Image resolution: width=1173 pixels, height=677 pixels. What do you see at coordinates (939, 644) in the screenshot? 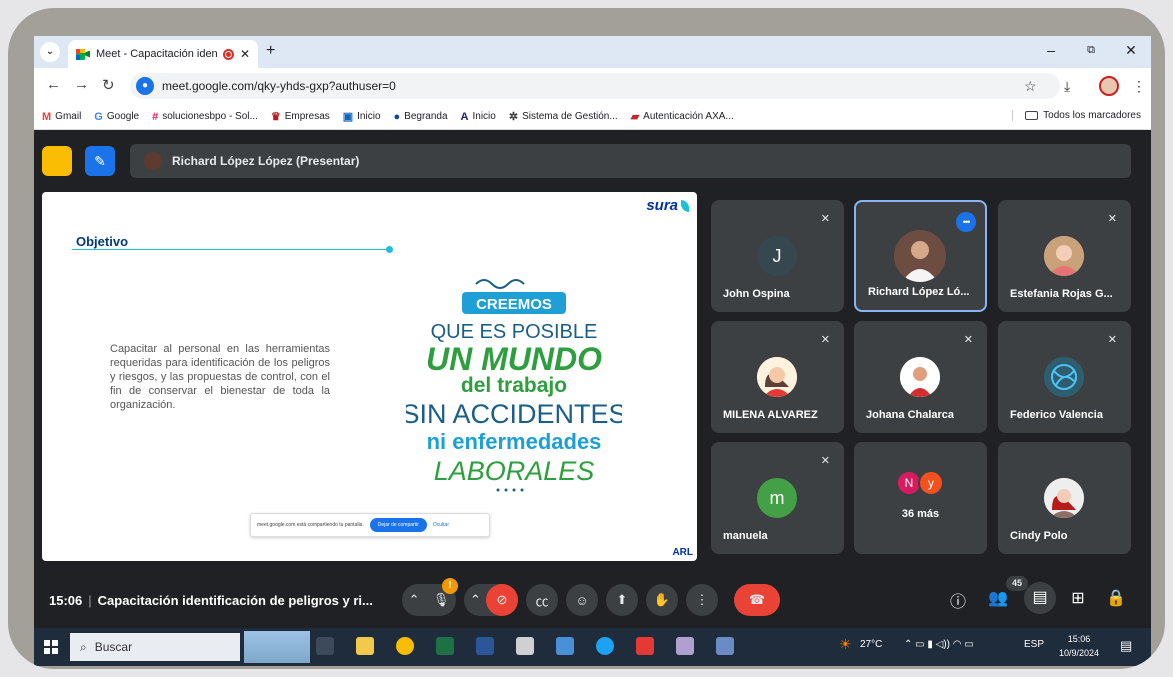
I see `tray-icons: ⌃ ▭ ▮ ◁)) ◠ ▭` at bounding box center [939, 644].